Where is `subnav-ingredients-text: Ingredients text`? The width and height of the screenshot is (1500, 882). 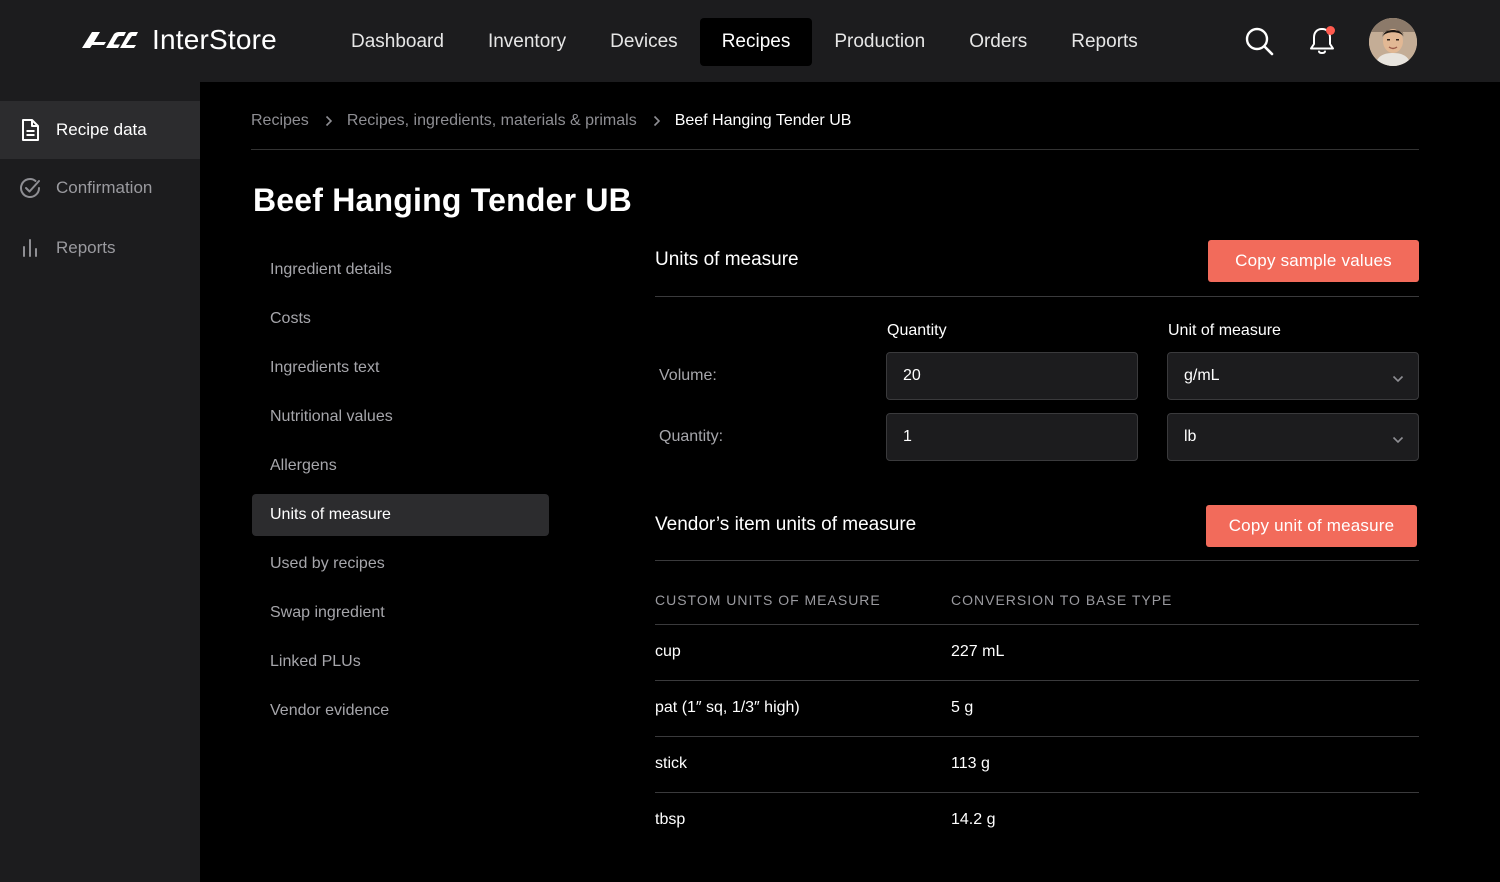
subnav-ingredients-text: Ingredients text is located at coordinates (400, 368).